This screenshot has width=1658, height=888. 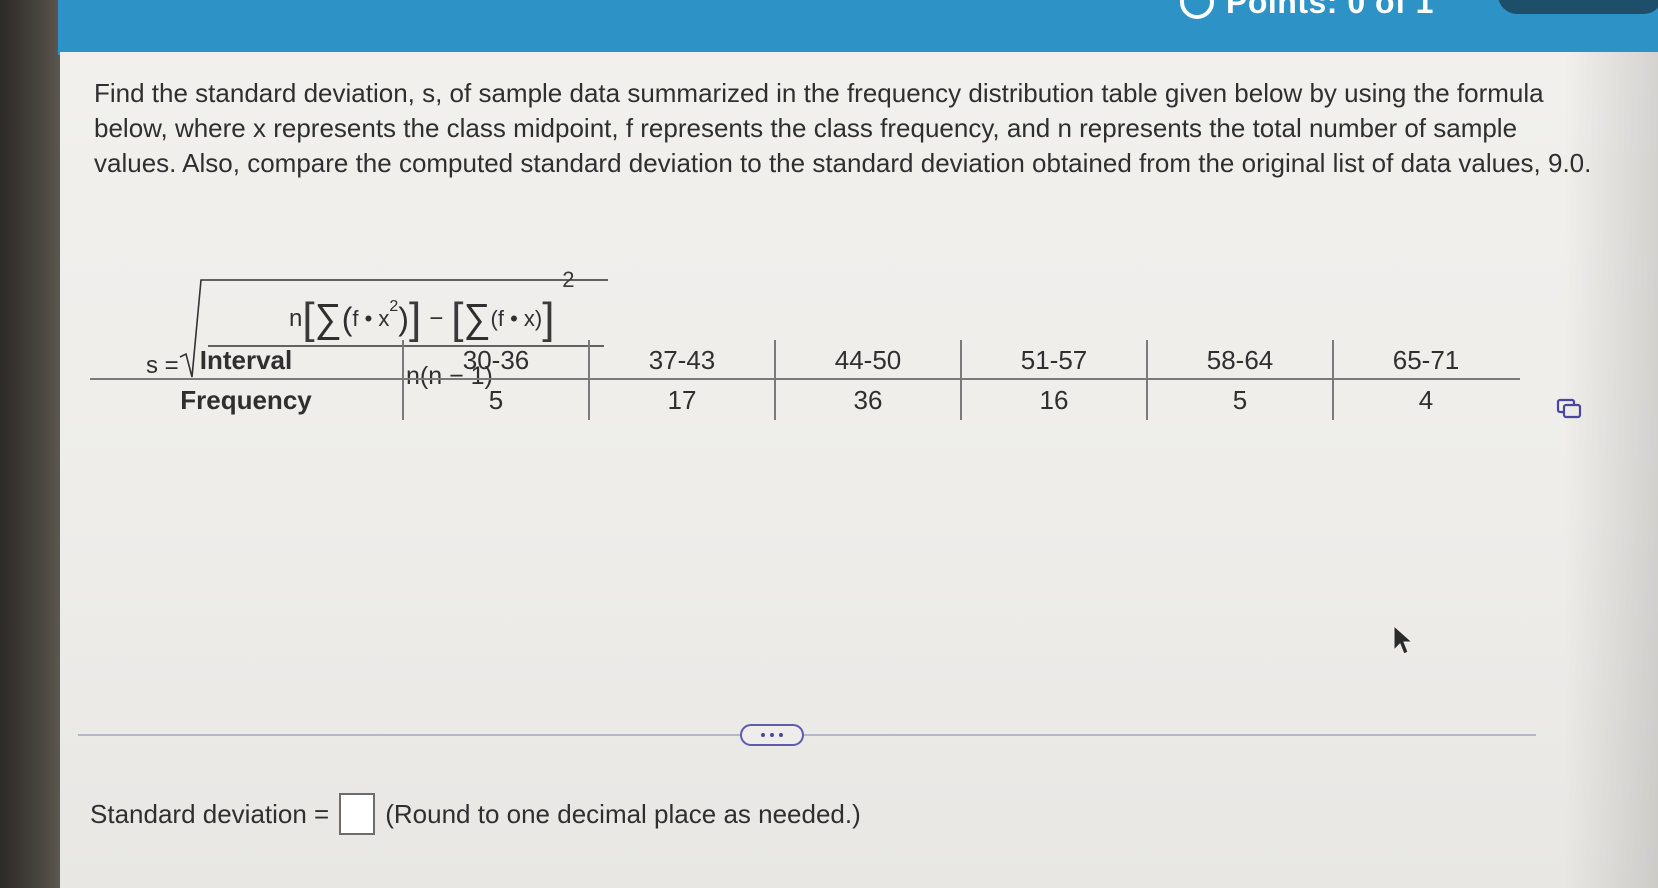 What do you see at coordinates (347, 318) in the screenshot?
I see `formula-paren-open: (` at bounding box center [347, 318].